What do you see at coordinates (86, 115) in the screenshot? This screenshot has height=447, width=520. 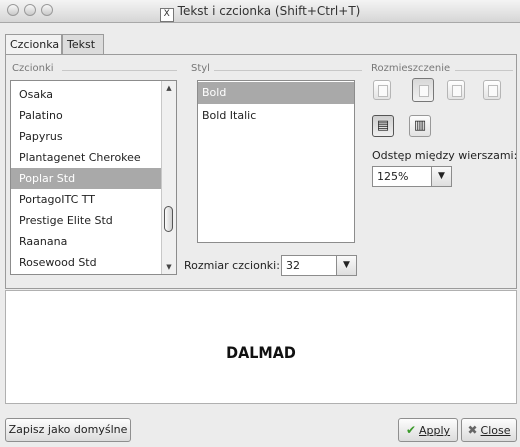 I see `font-list-item: Palatino` at bounding box center [86, 115].